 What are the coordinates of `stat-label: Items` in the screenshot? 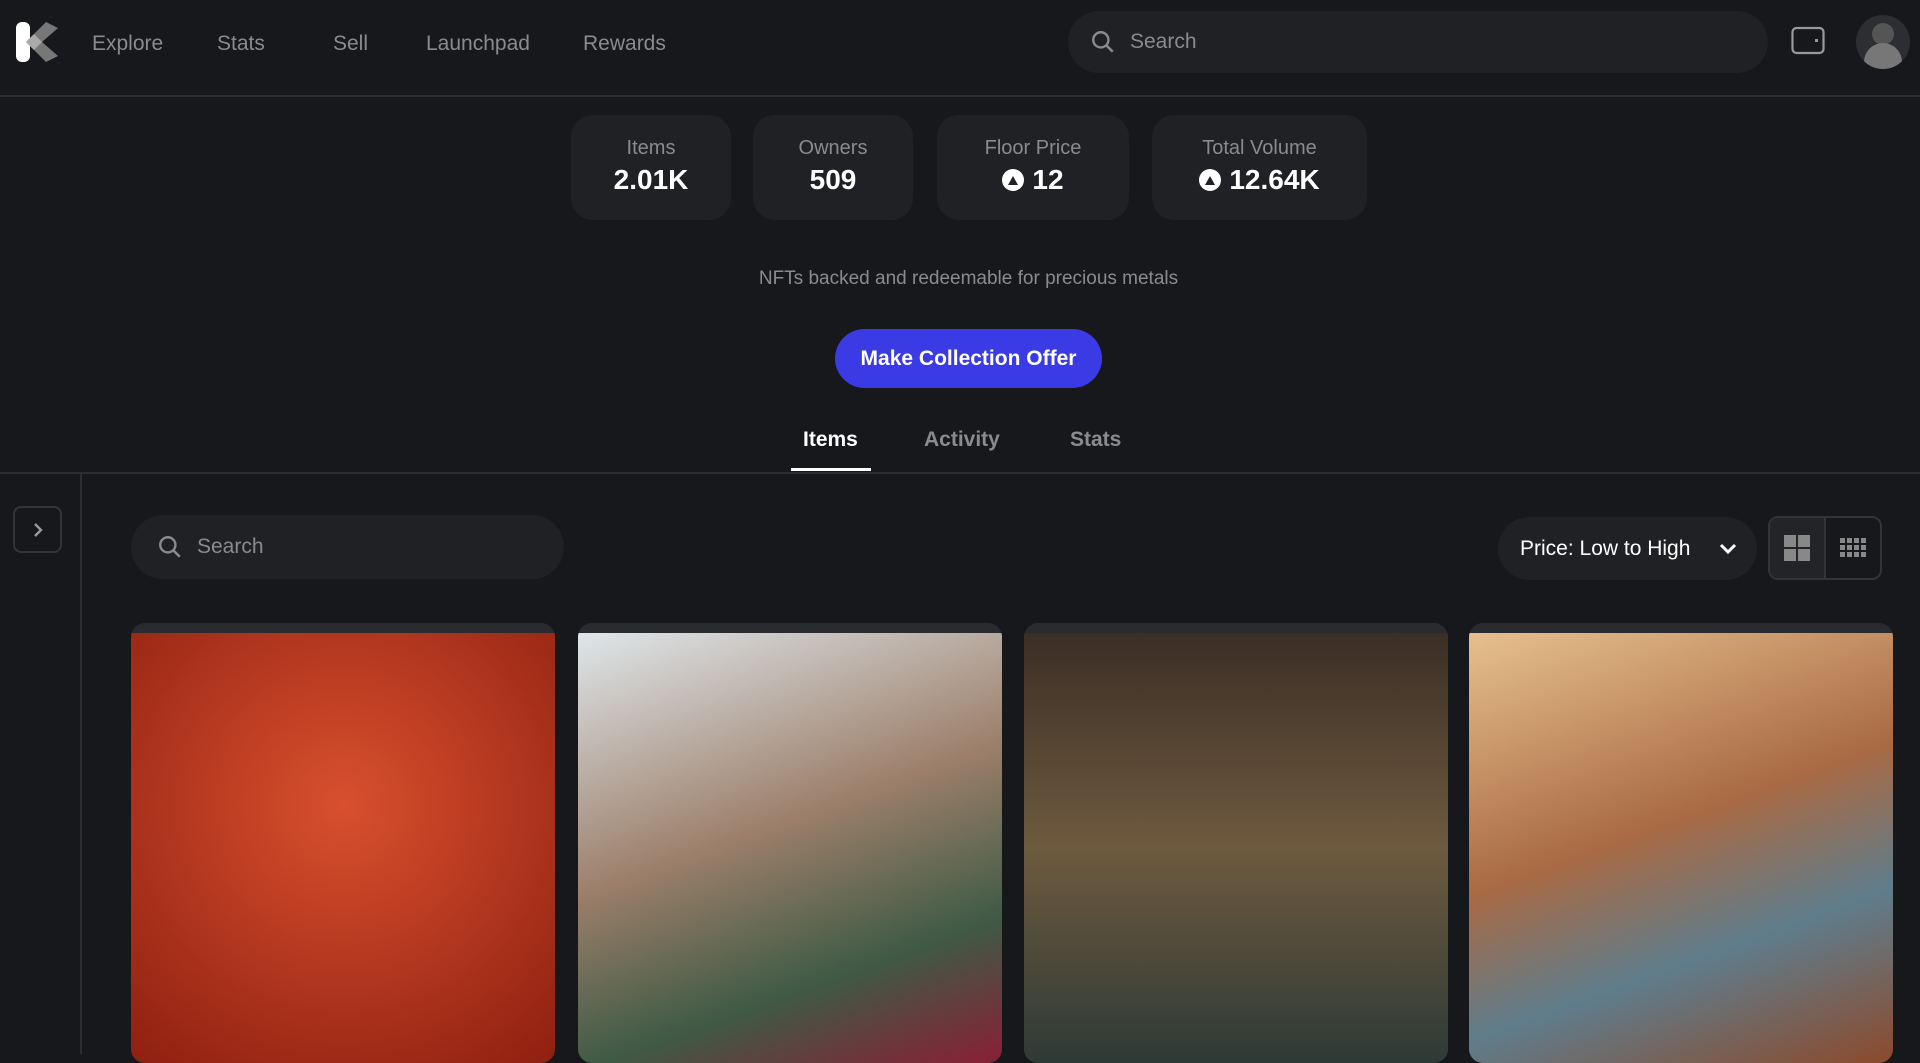 It's located at (651, 148).